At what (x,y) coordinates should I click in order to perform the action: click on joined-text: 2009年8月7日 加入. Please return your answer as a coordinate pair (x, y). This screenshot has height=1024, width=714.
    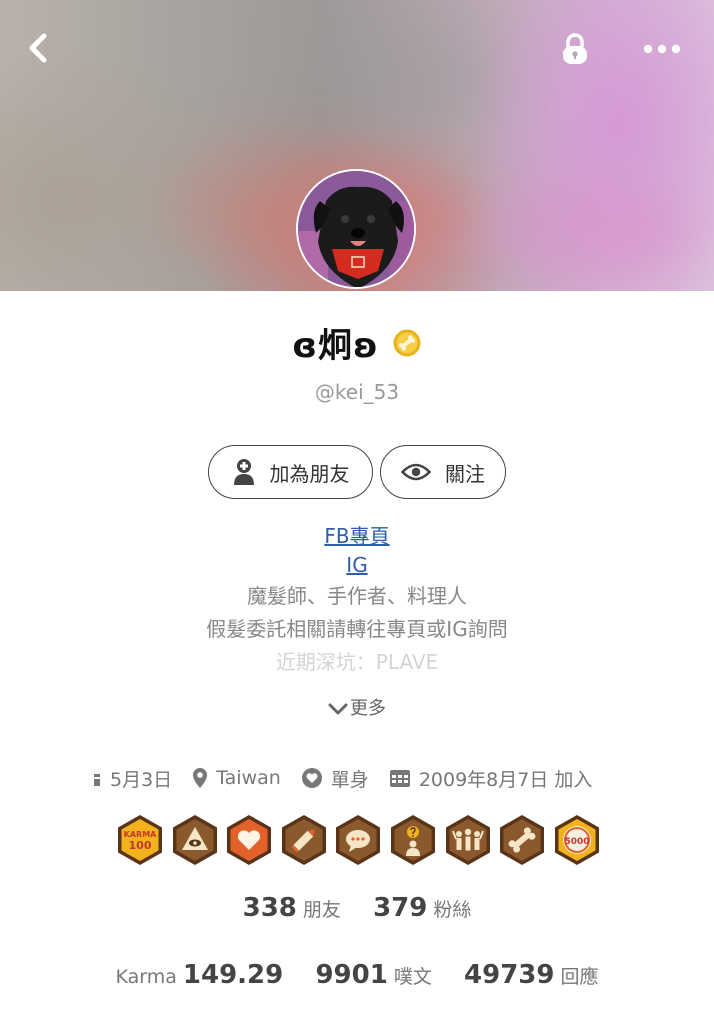
    Looking at the image, I should click on (505, 779).